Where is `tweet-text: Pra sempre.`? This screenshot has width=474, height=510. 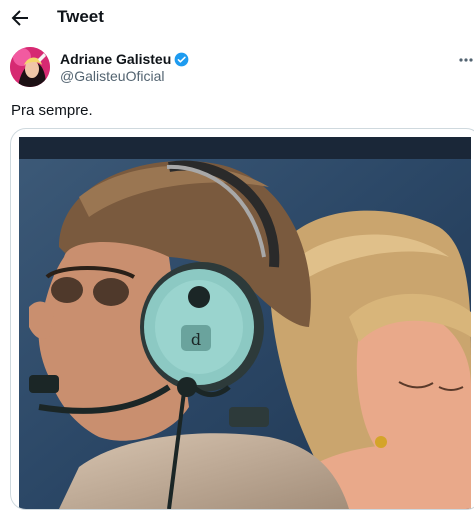 tweet-text: Pra sempre. is located at coordinates (52, 110).